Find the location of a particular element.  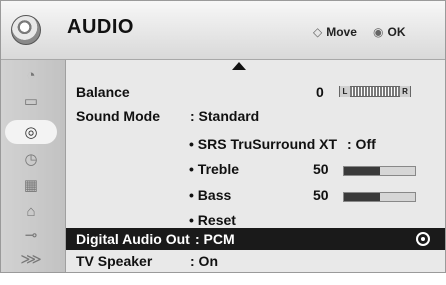

ok-icon: ◉ is located at coordinates (378, 32).